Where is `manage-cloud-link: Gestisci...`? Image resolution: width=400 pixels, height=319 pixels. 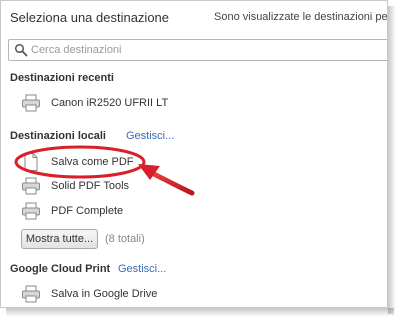 manage-cloud-link: Gestisci... is located at coordinates (142, 269).